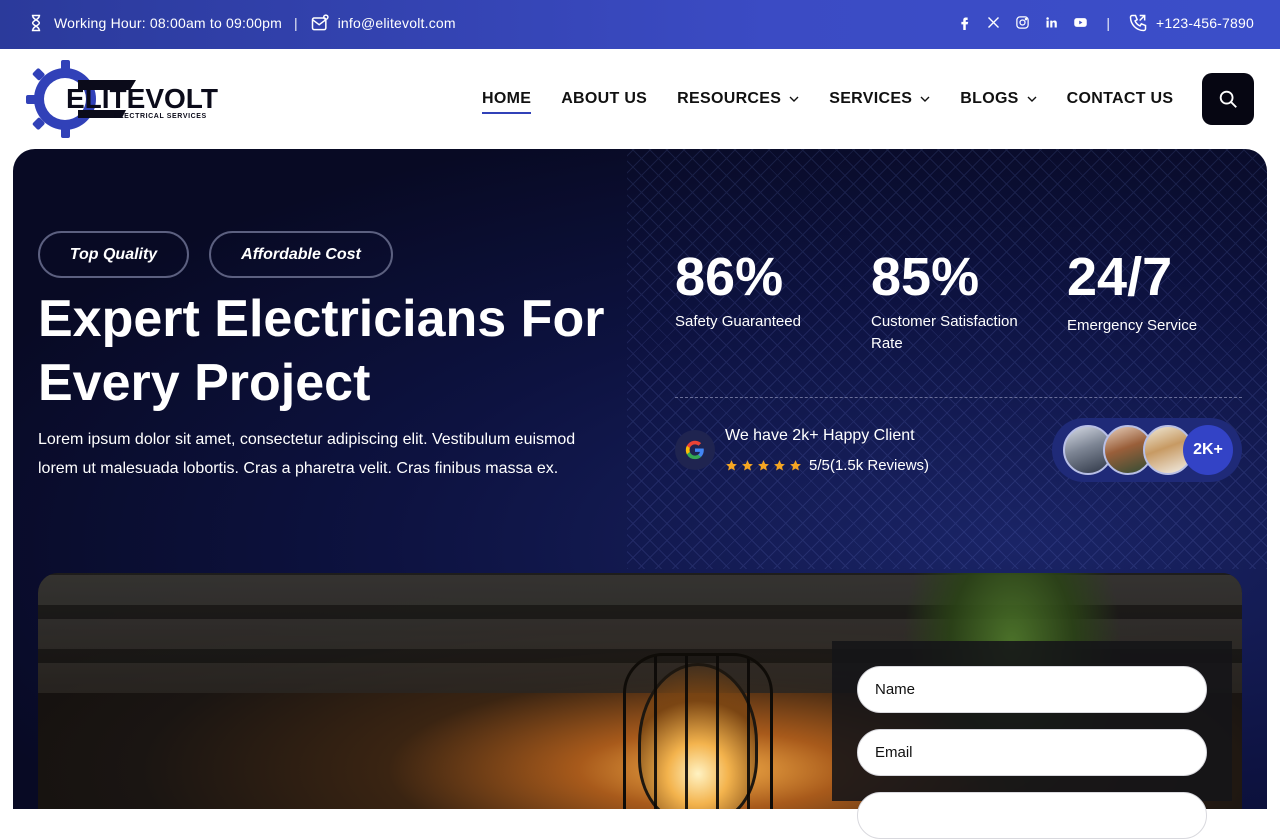 Image resolution: width=1280 pixels, height=839 pixels. Describe the element at coordinates (320, 23) in the screenshot. I see `mail-icon` at that location.